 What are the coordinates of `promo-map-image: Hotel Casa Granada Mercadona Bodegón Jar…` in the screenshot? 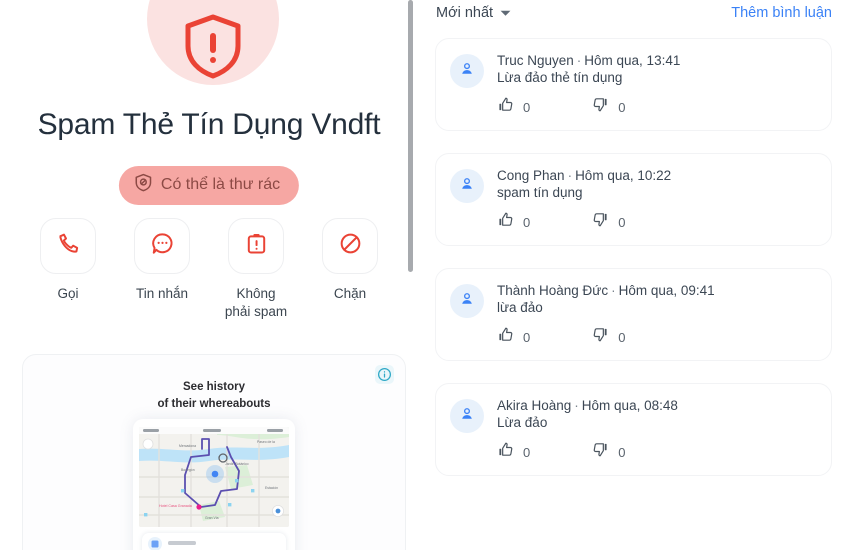 It's located at (214, 477).